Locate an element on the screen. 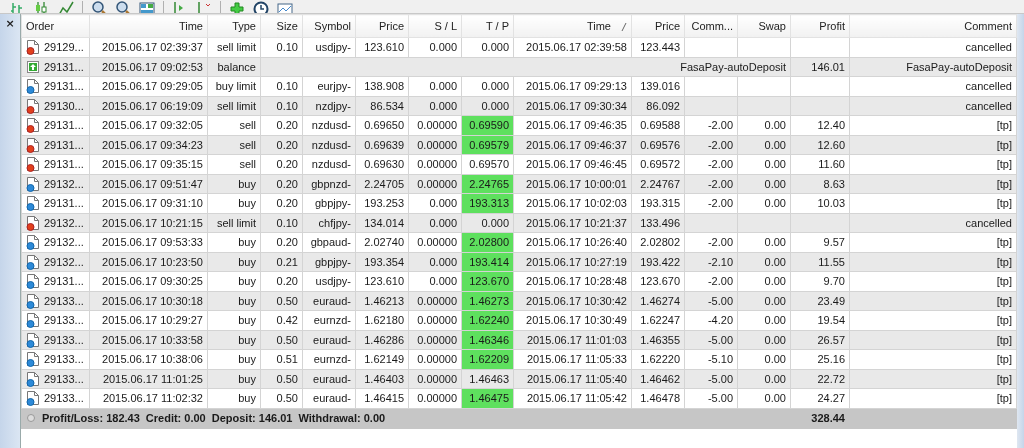  column-header: Order is located at coordinates (55, 26).